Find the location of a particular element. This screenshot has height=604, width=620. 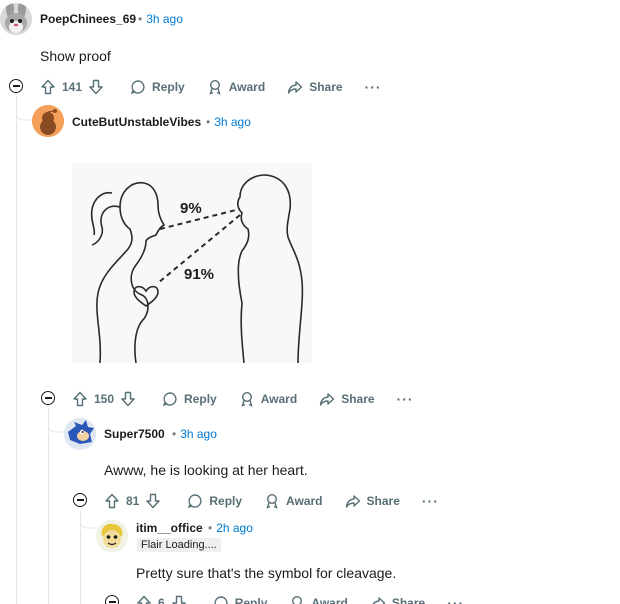

comment-actions: 6 Reply Award Share ··· is located at coordinates (300, 598).